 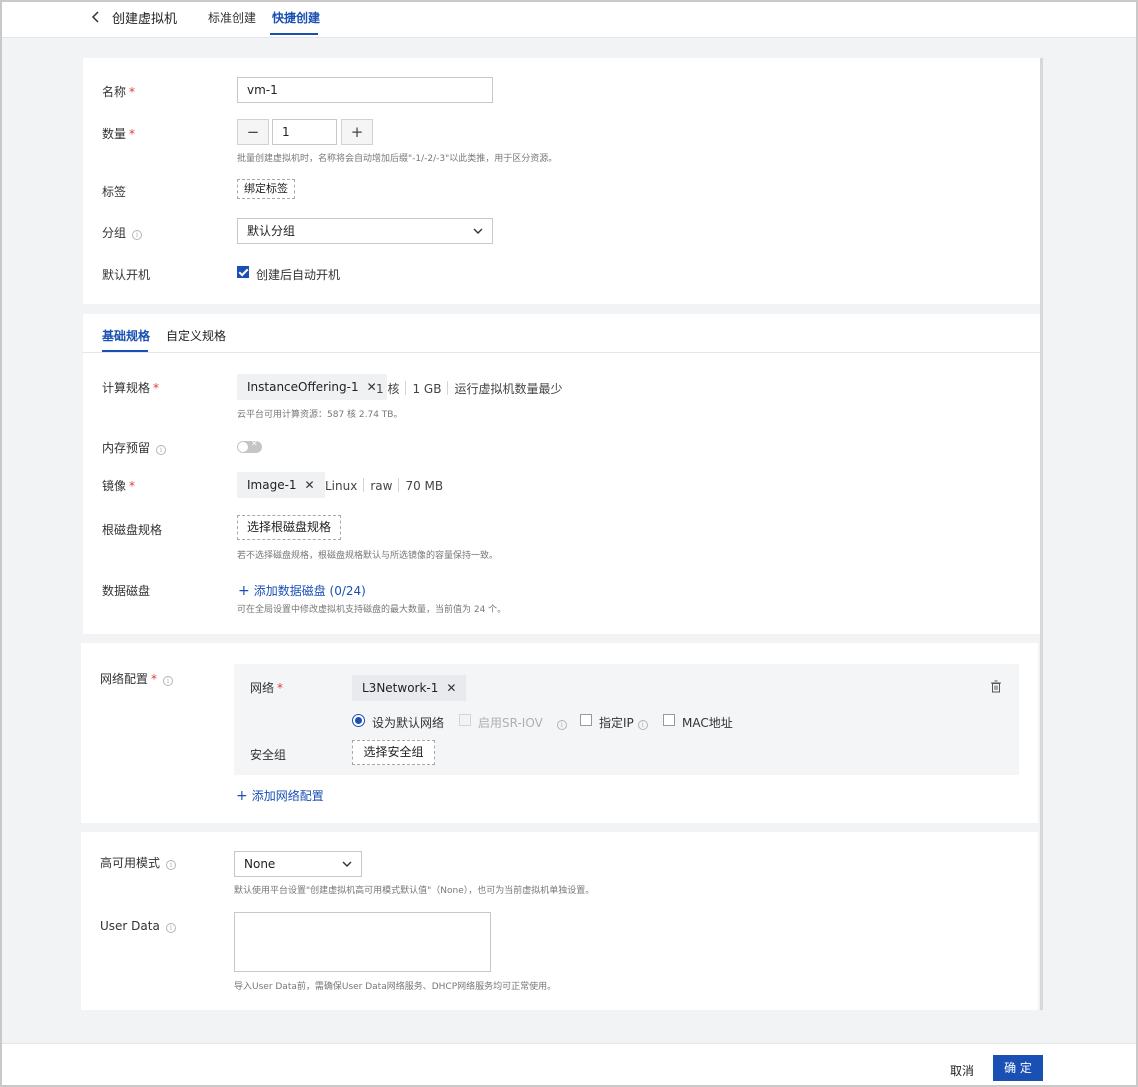 I want to click on tab-quick-create: 快捷创建, so click(x=296, y=17).